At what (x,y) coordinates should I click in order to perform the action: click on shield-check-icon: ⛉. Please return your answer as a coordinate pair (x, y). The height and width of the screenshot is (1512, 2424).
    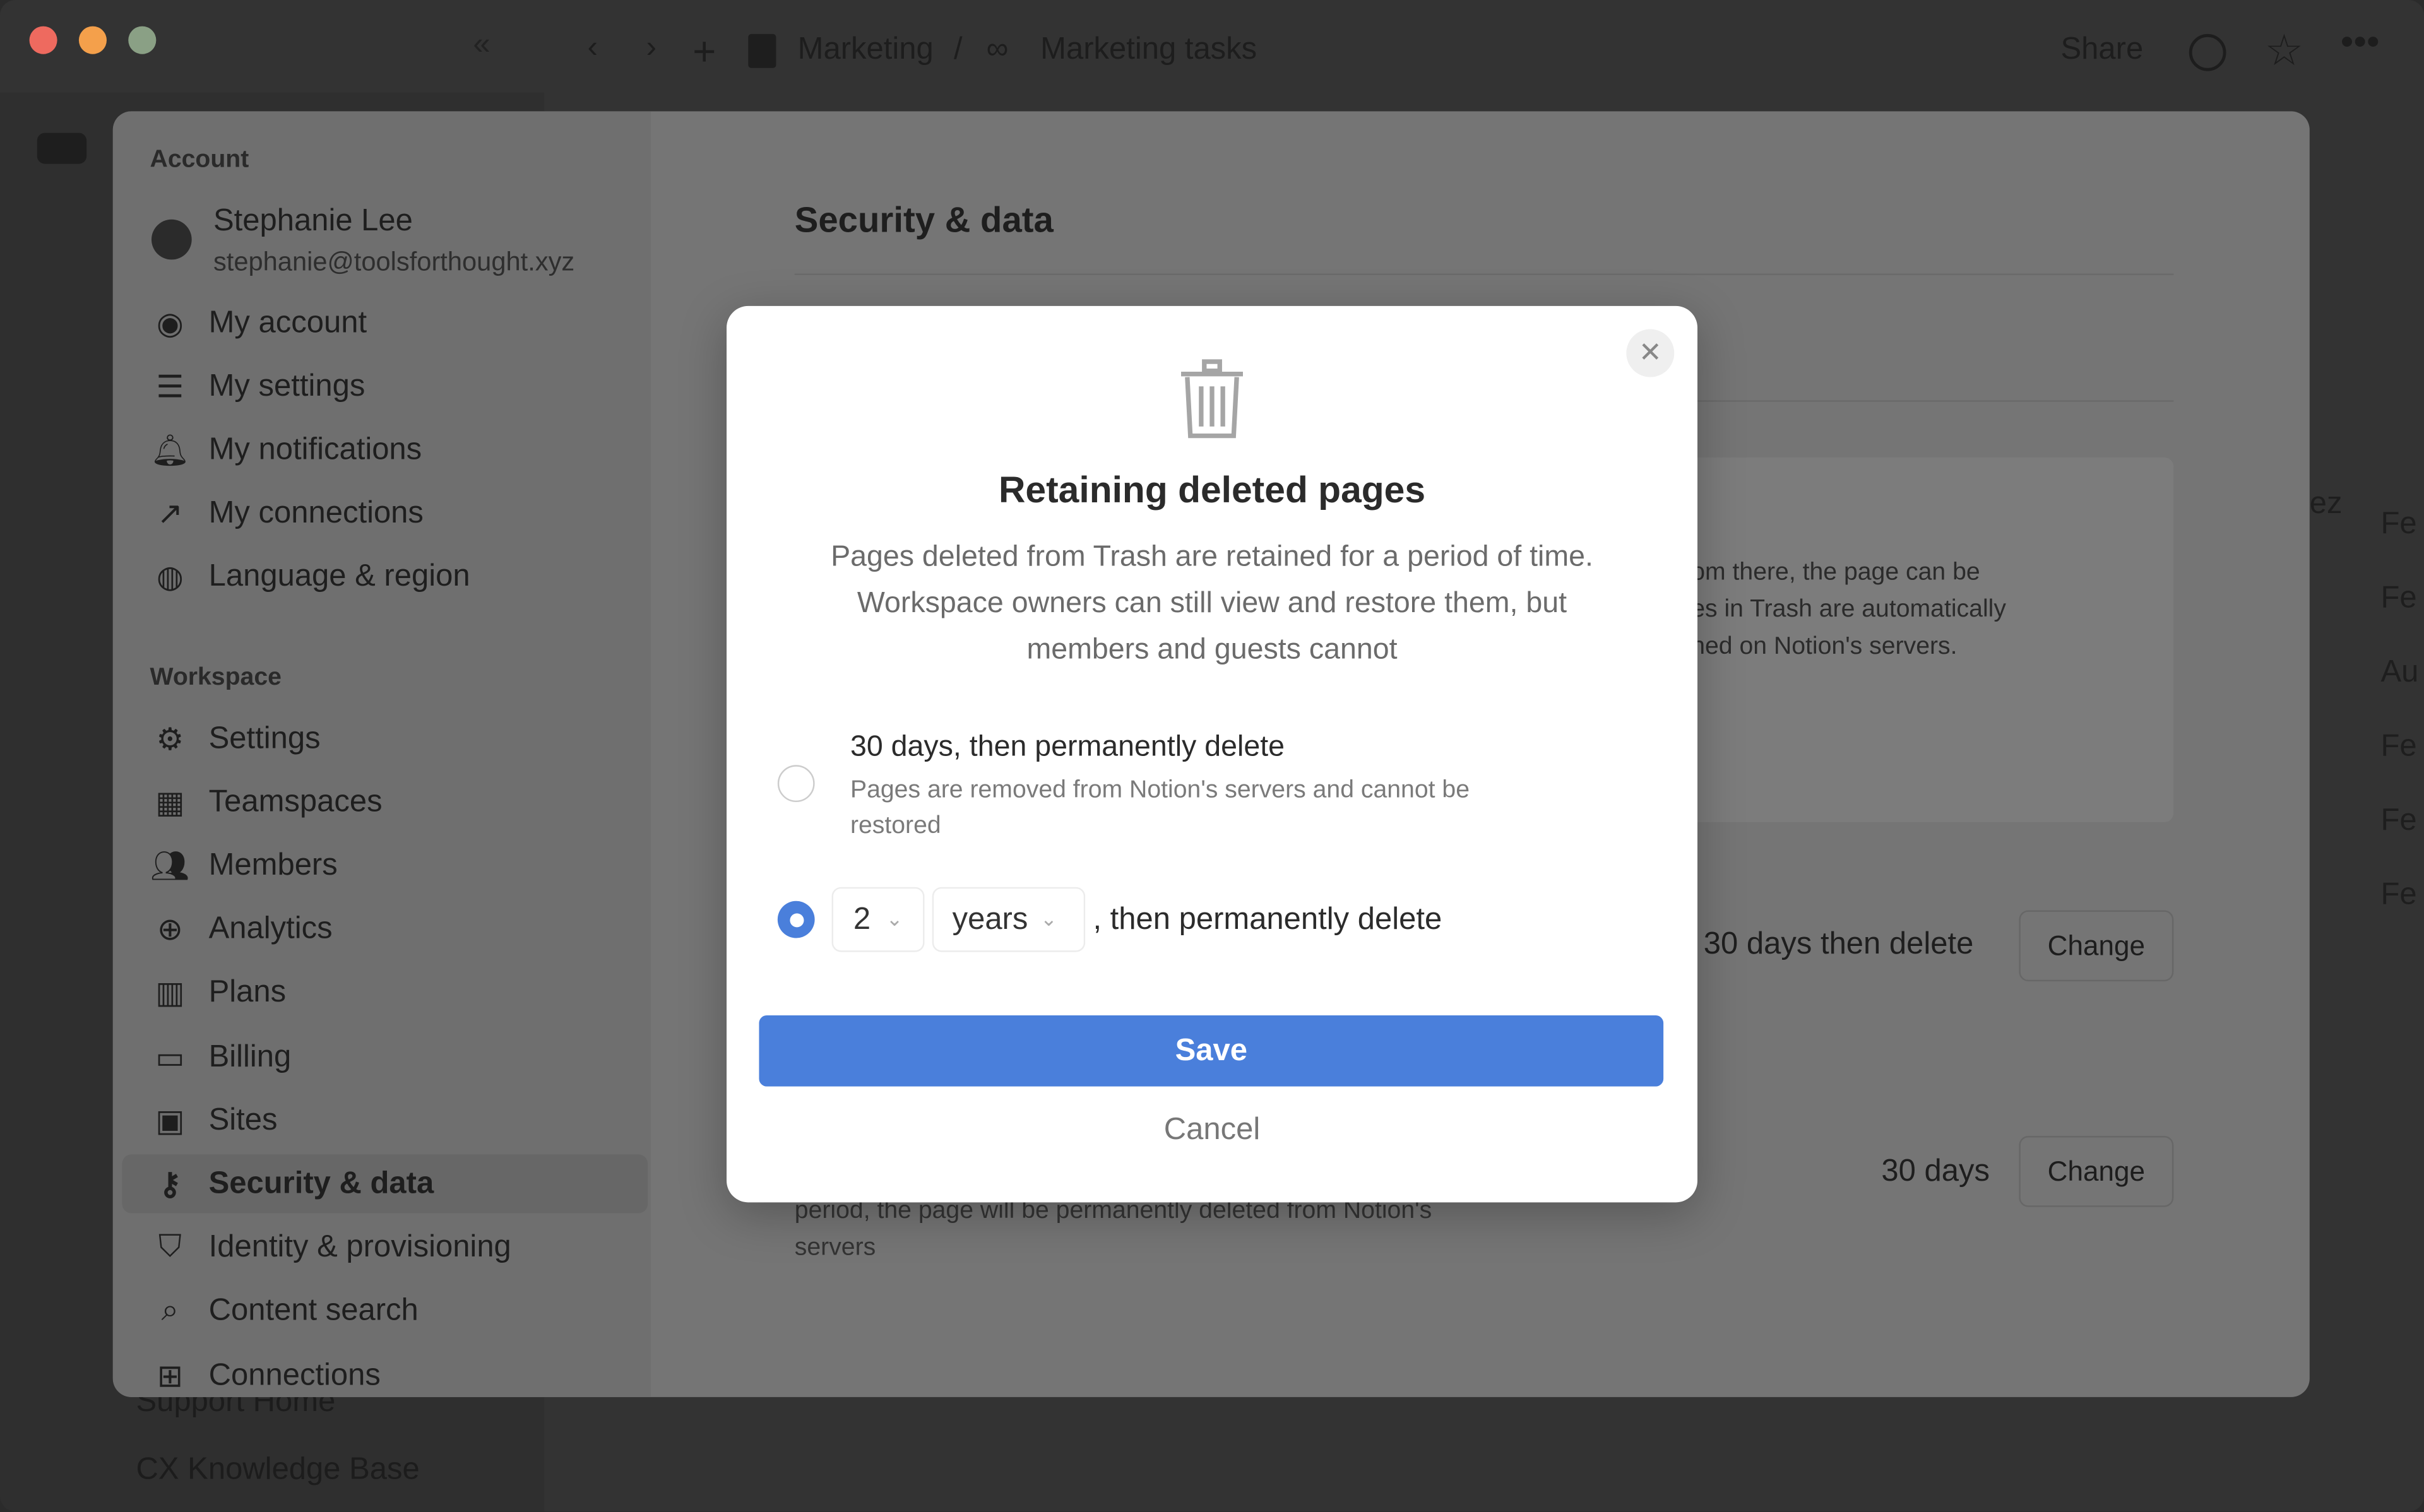
    Looking at the image, I should click on (170, 1247).